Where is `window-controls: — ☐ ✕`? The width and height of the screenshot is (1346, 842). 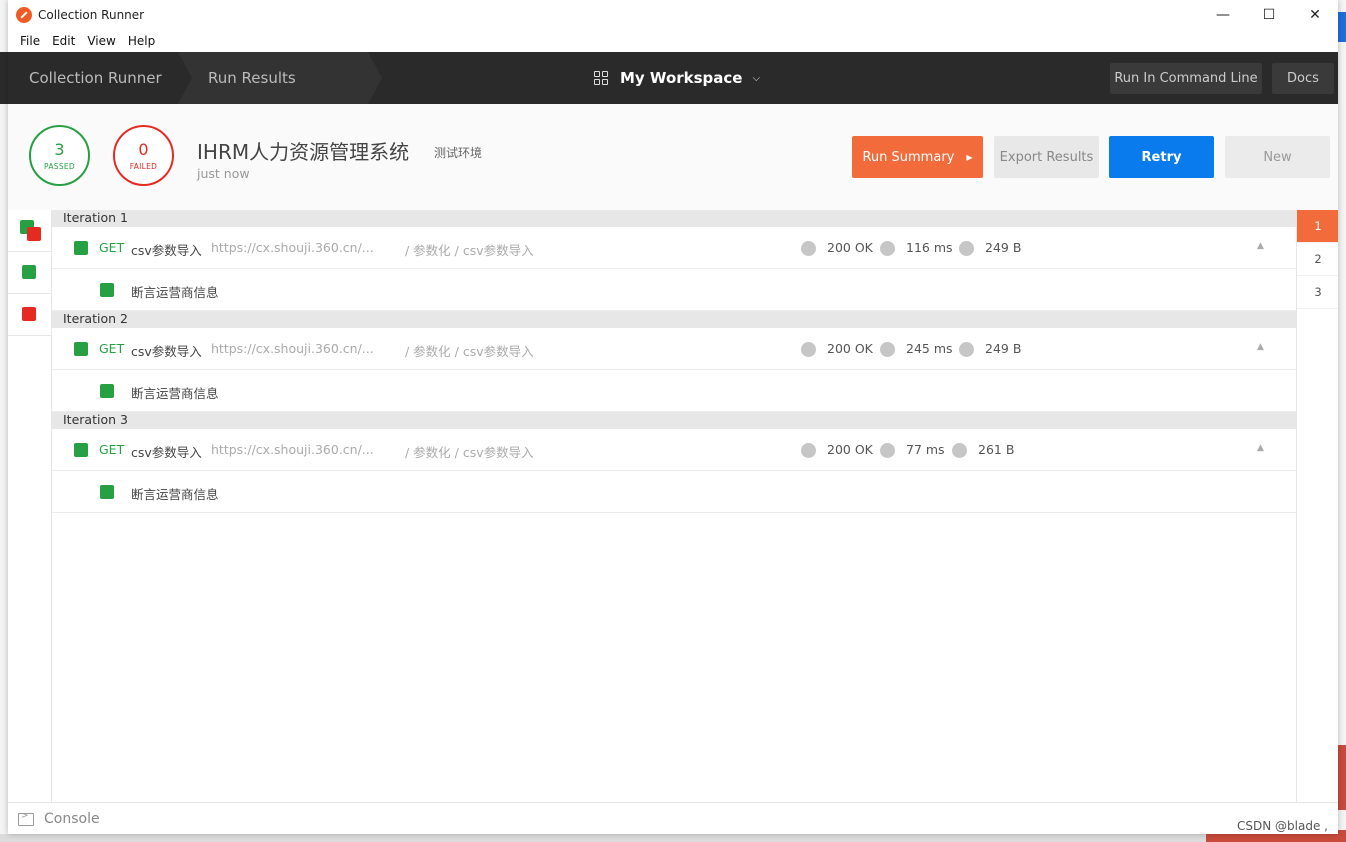 window-controls: — ☐ ✕ is located at coordinates (1269, 15).